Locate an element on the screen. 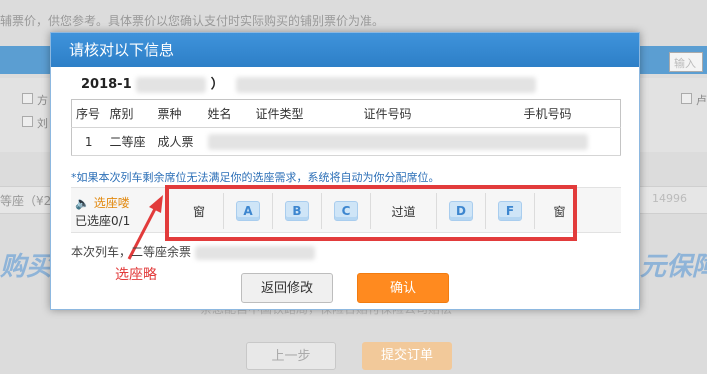  cell-redacted is located at coordinates (412, 141).